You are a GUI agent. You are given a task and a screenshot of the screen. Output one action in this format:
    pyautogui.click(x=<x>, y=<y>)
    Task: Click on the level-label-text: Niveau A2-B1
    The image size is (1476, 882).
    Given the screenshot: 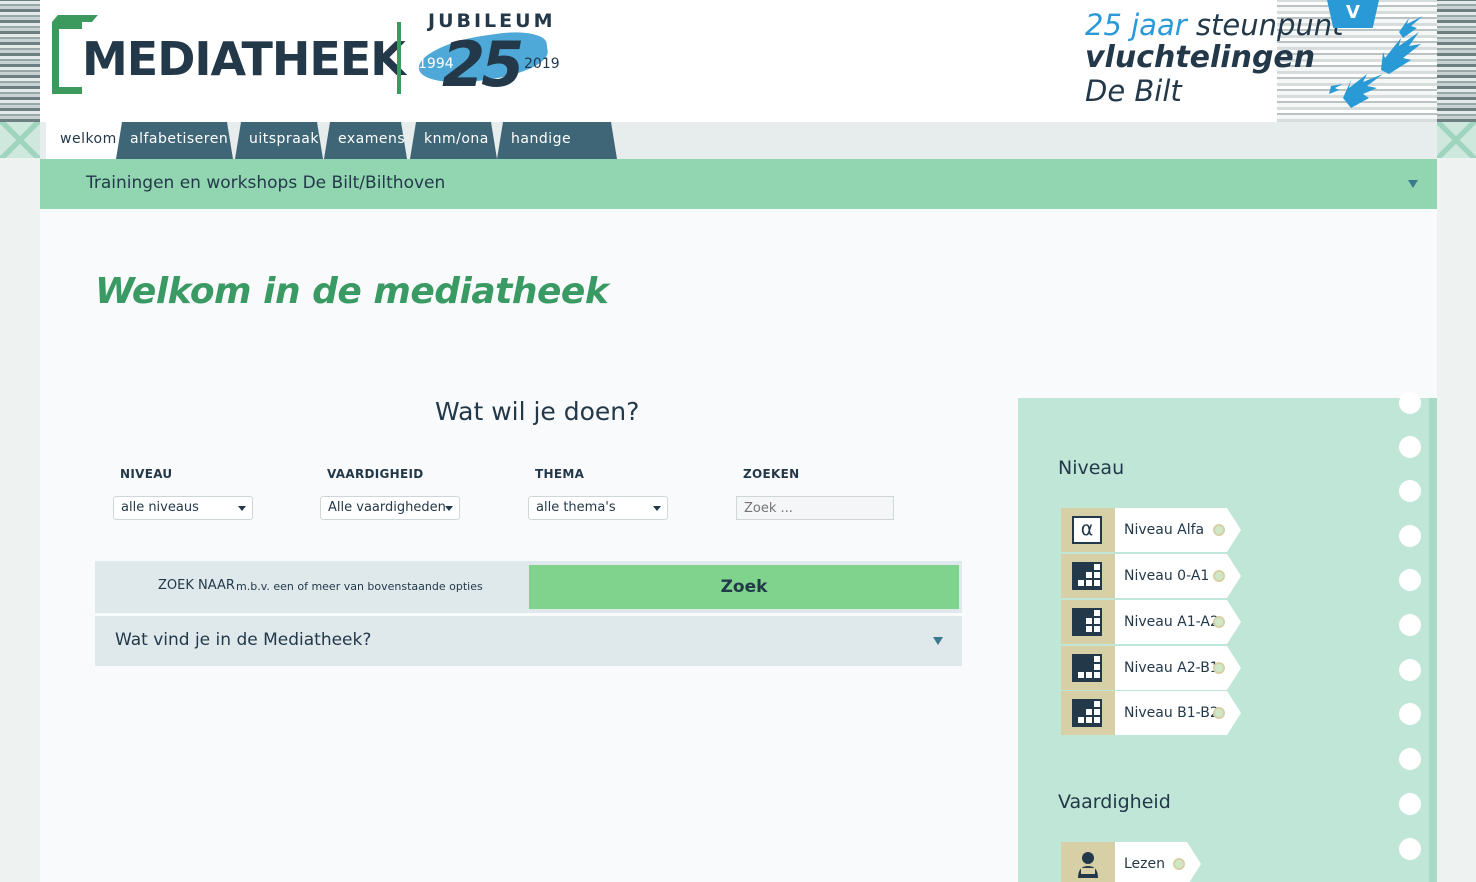 What is the action you would take?
    pyautogui.click(x=1171, y=668)
    